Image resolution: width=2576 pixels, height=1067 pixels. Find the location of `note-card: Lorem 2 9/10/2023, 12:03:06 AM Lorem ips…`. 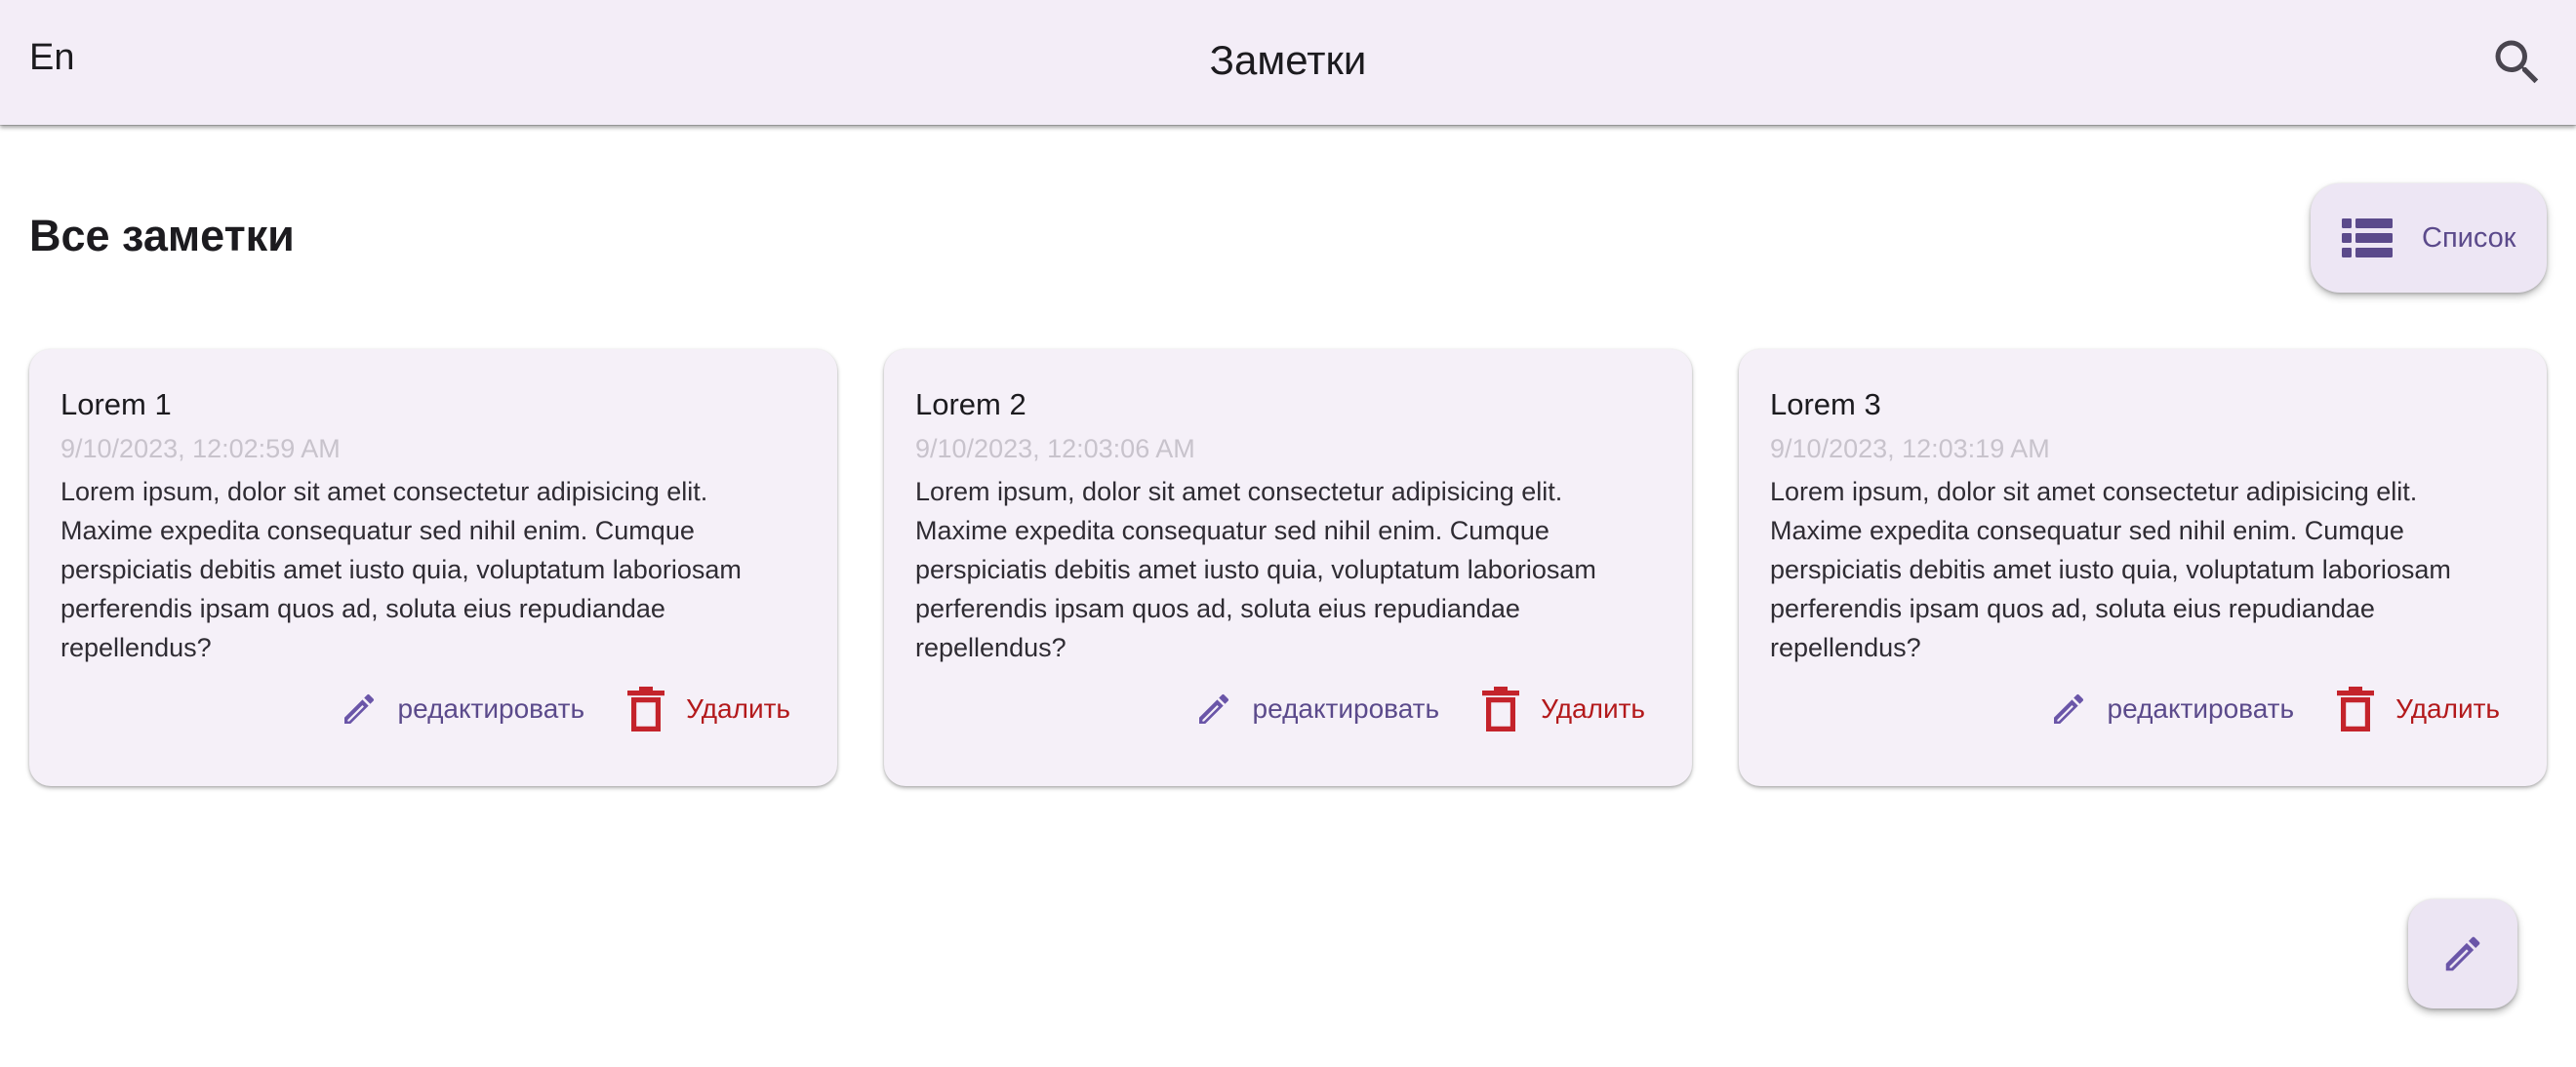

note-card: Lorem 2 9/10/2023, 12:03:06 AM Lorem ips… is located at coordinates (1288, 567).